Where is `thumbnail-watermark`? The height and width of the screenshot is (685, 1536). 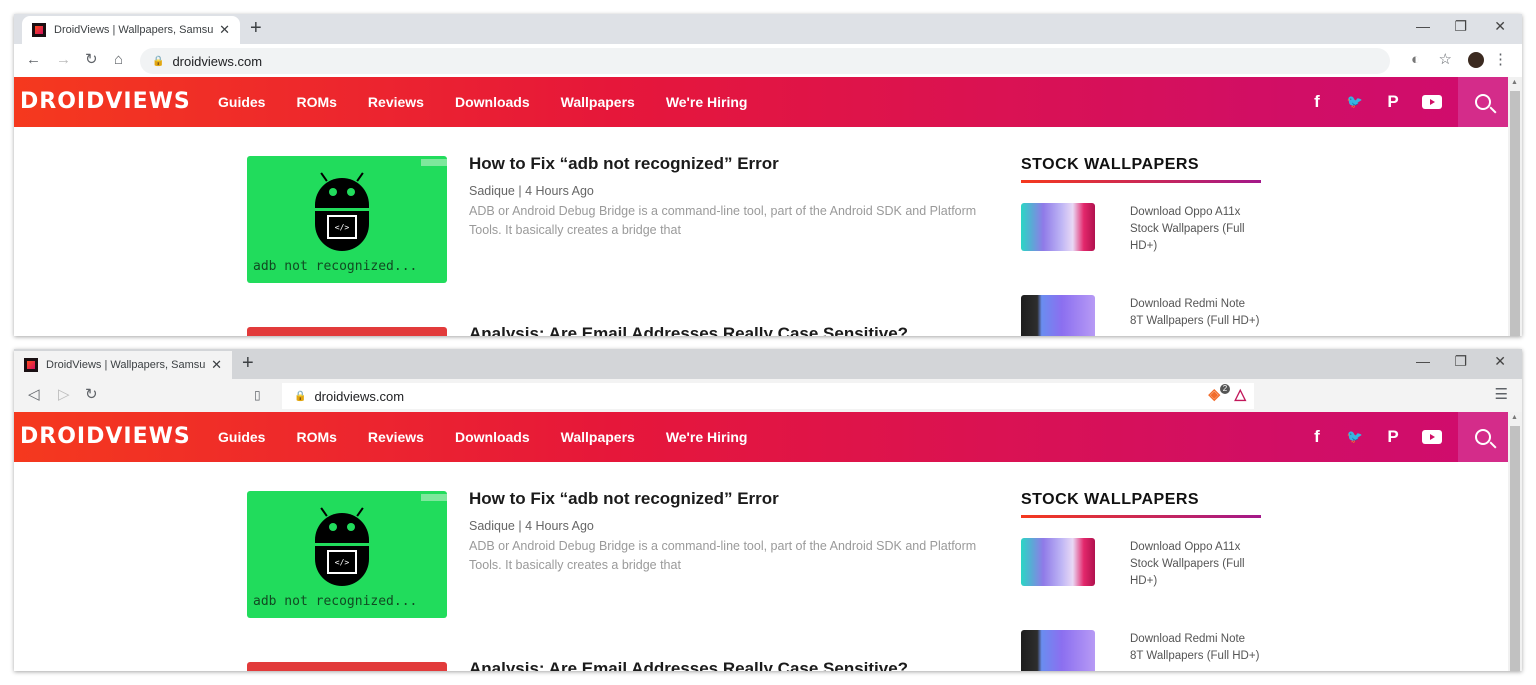
thumbnail-watermark is located at coordinates (434, 162).